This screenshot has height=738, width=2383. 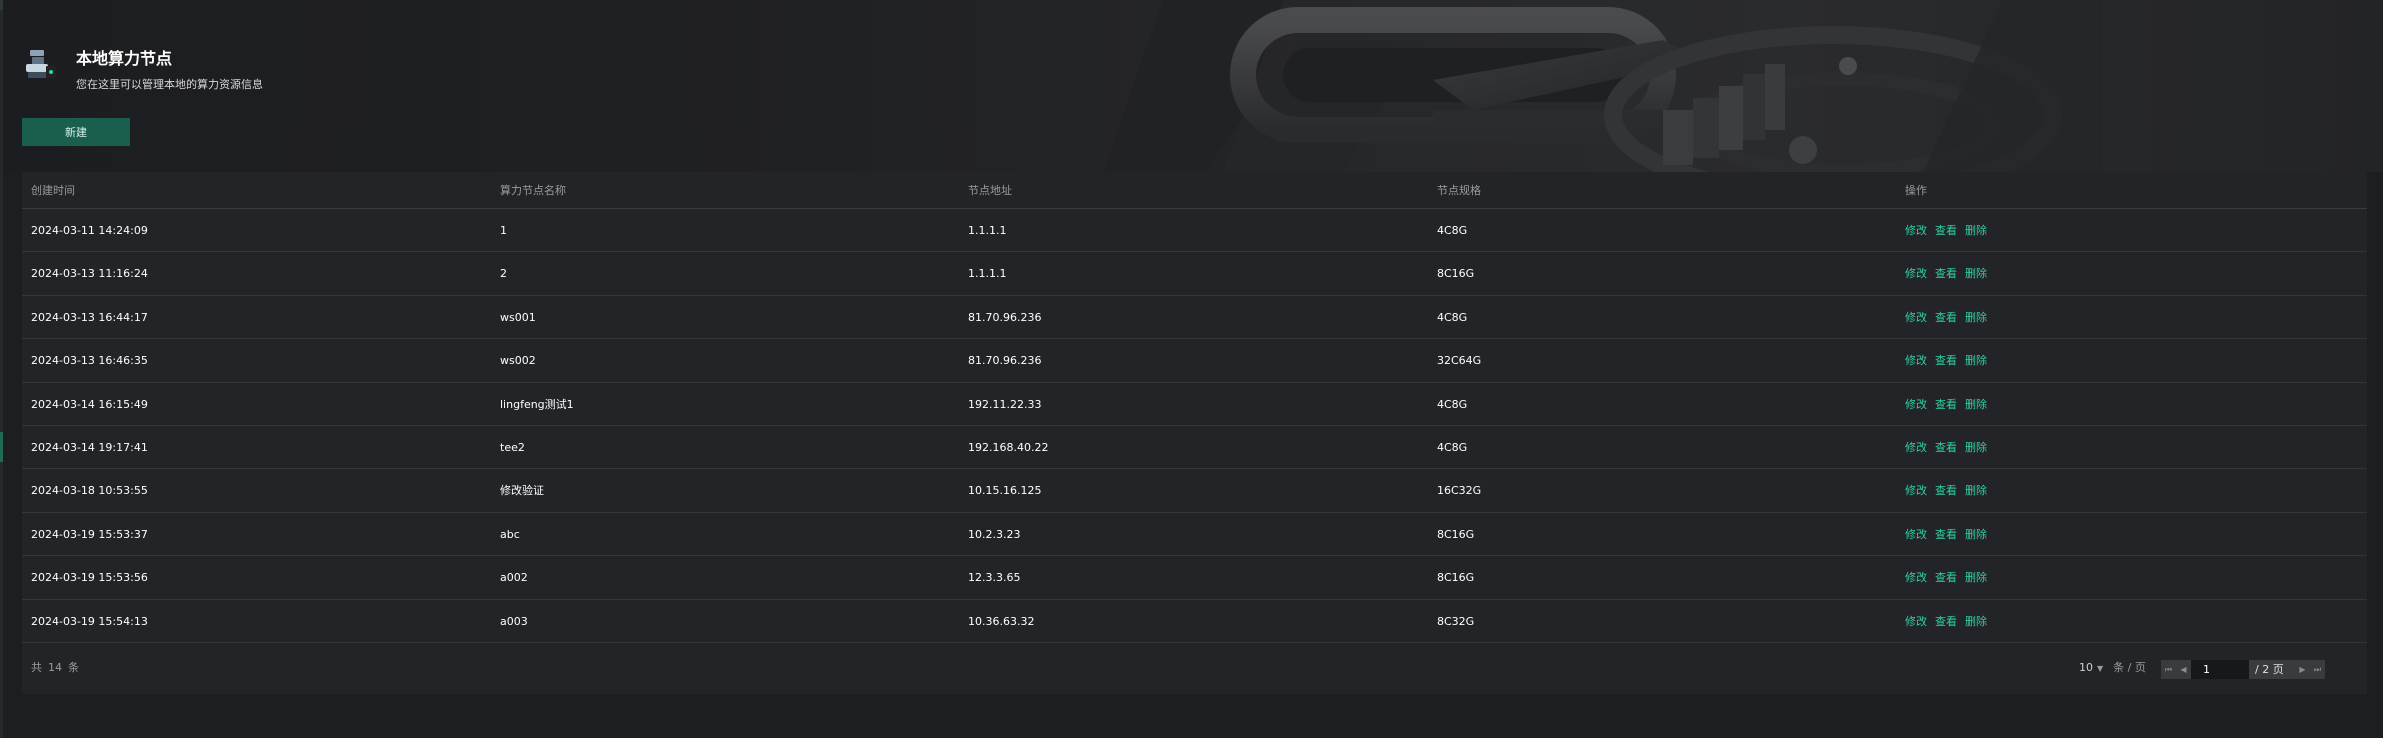 What do you see at coordinates (510, 534) in the screenshot?
I see `cell-name: abc` at bounding box center [510, 534].